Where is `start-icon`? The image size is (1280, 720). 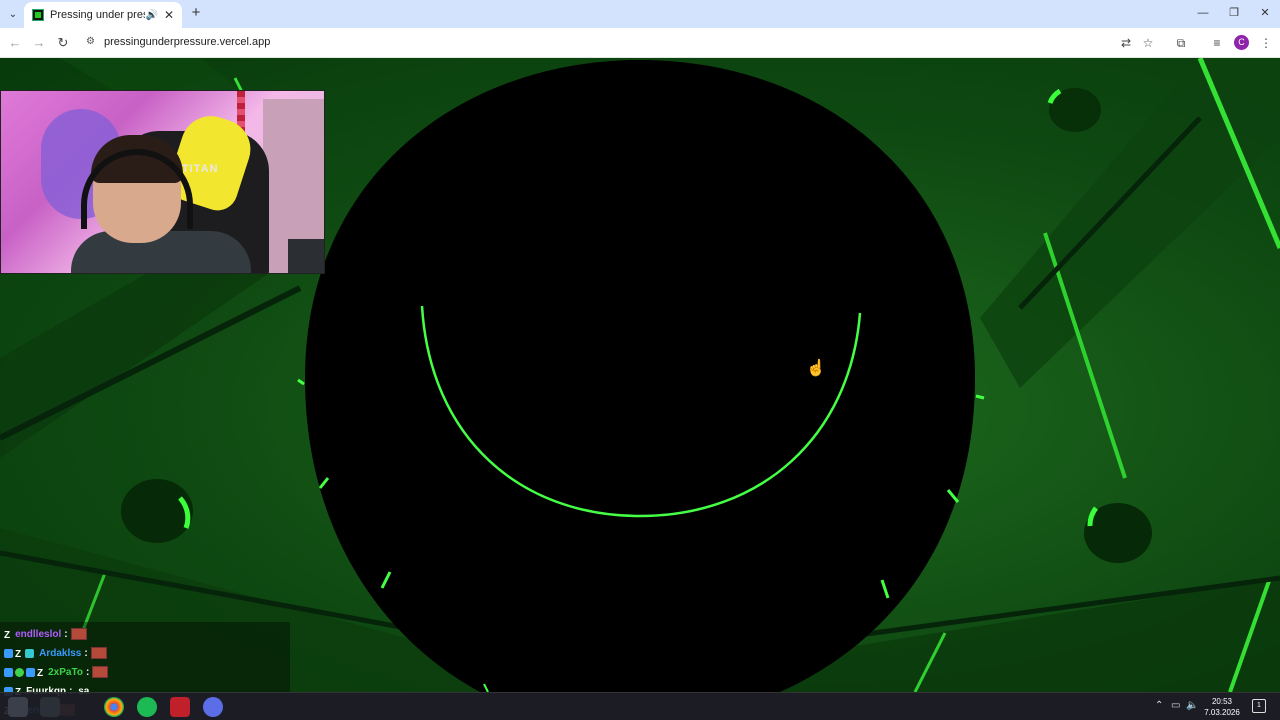
start-icon is located at coordinates (18, 707).